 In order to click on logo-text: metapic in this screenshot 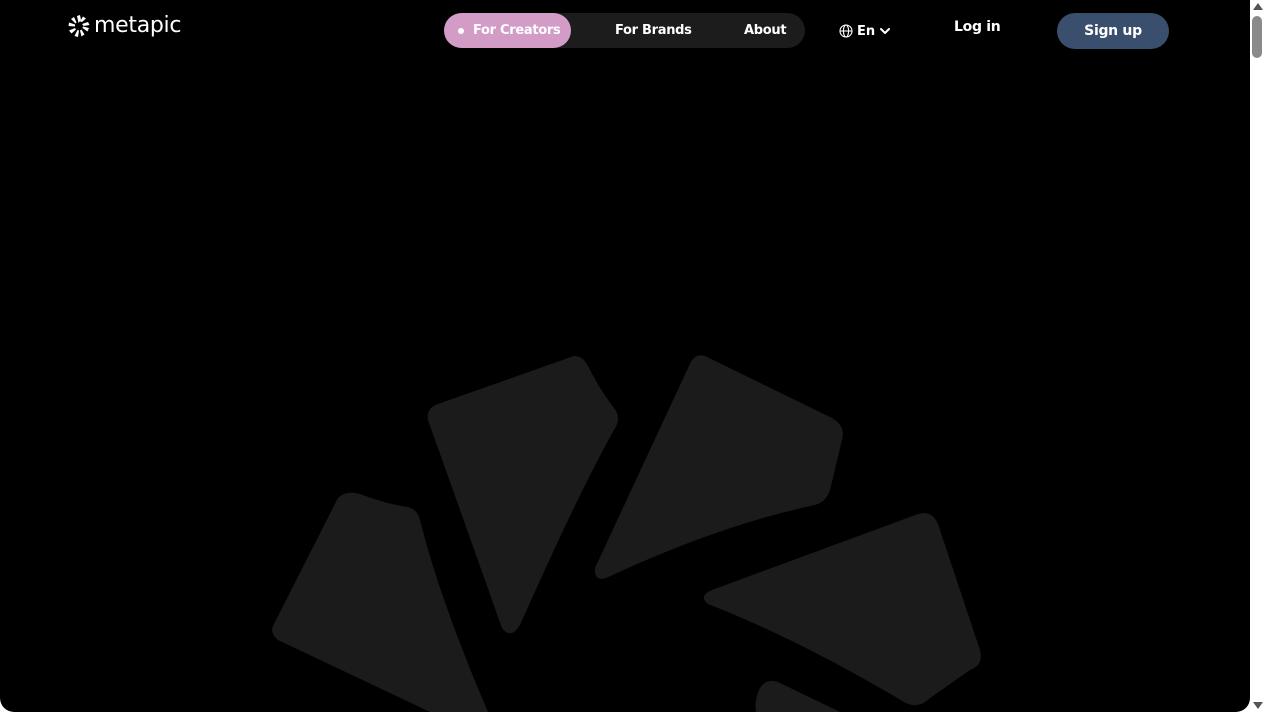, I will do `click(138, 25)`.